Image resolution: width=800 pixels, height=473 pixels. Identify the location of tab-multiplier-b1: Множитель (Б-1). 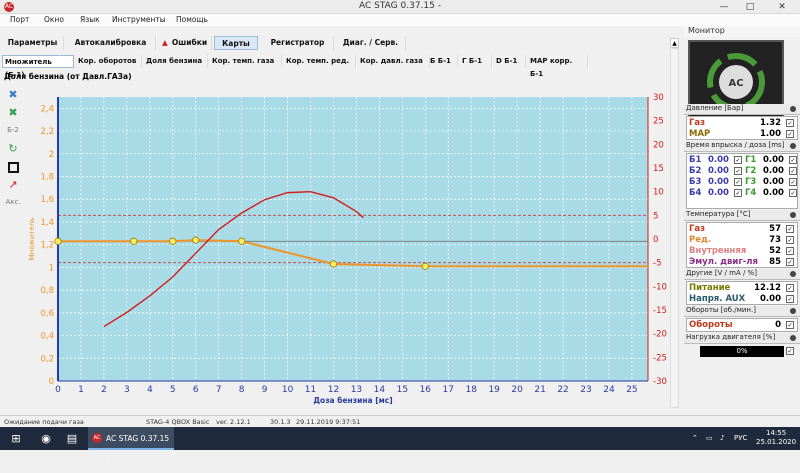
(38, 67).